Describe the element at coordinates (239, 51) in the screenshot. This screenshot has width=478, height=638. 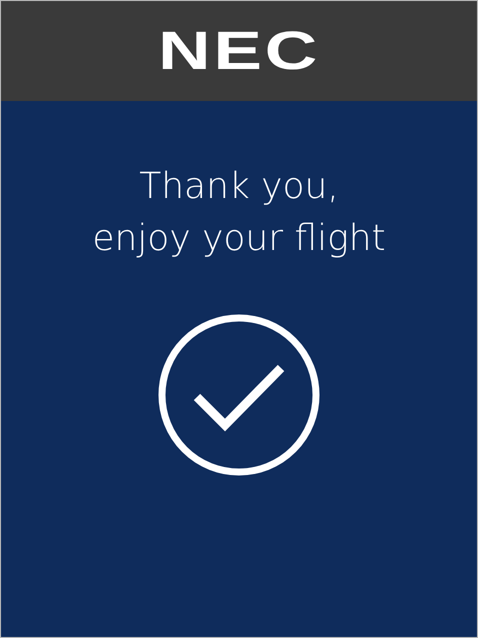
I see `logo: NEC` at that location.